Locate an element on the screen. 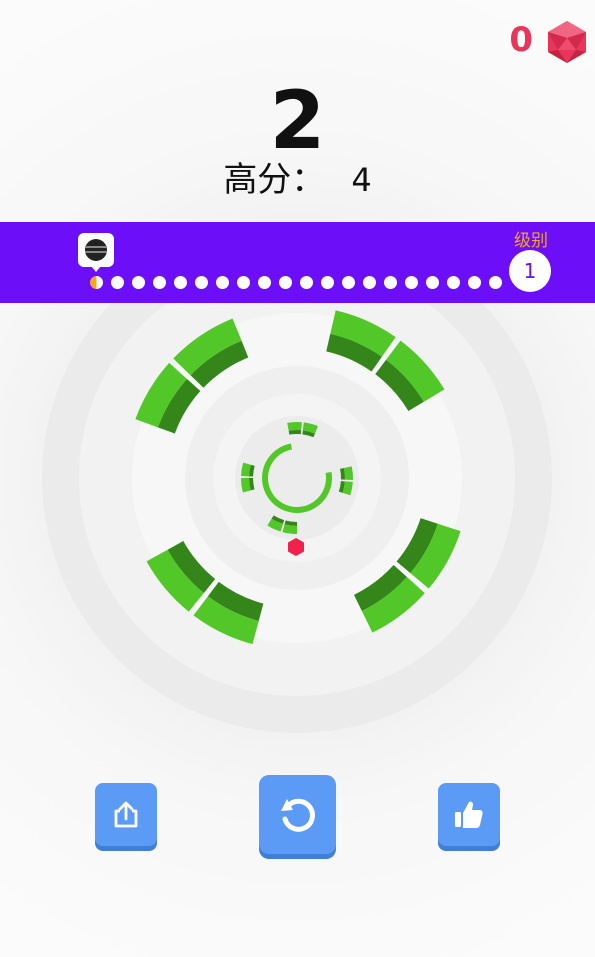  ball-icon is located at coordinates (96, 250).